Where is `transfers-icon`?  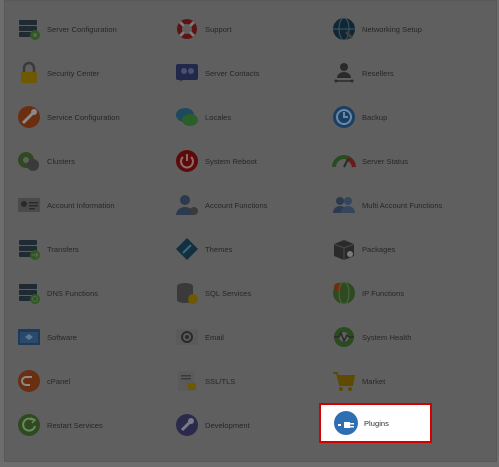
transfers-icon is located at coordinates (29, 249).